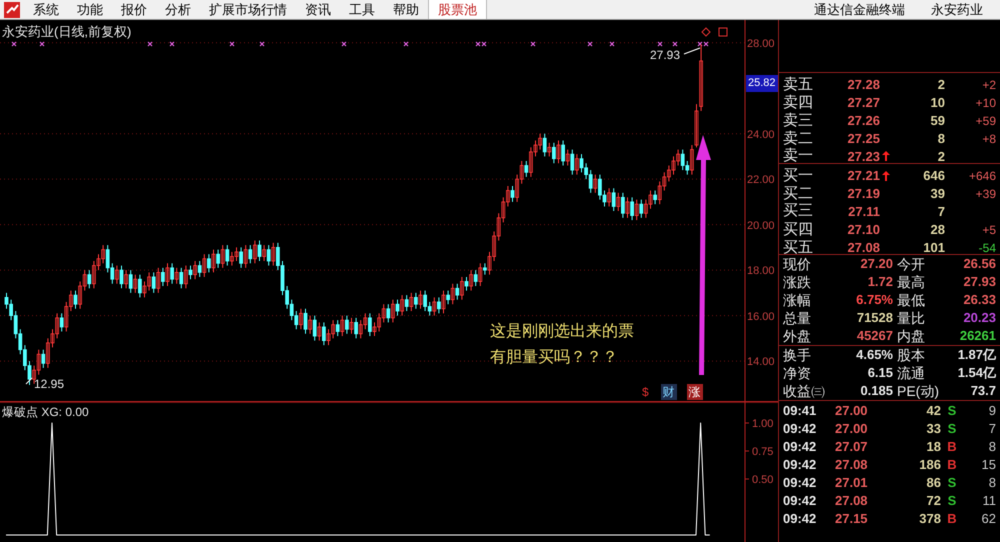 Image resolution: width=1000 pixels, height=542 pixels. What do you see at coordinates (762, 83) in the screenshot?
I see `crosshair-price: 25.82` at bounding box center [762, 83].